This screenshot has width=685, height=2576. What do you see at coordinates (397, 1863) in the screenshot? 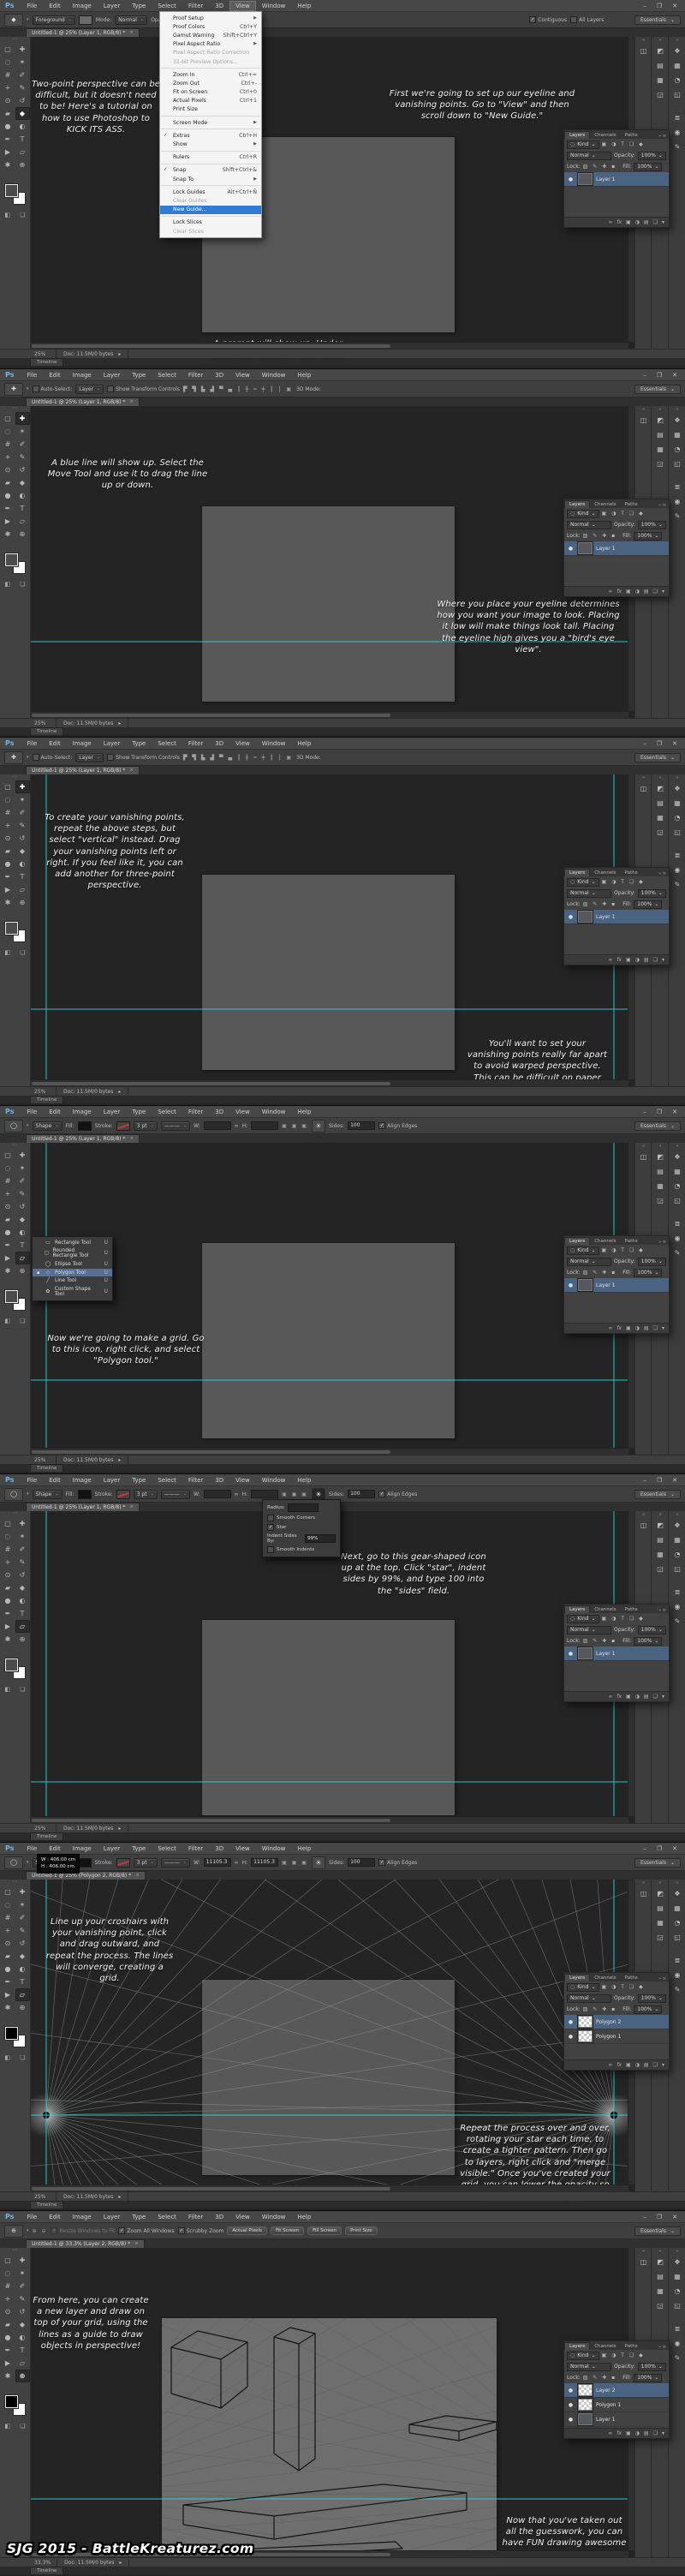
I see `align-edges-checkbox: ✓ Align Edges` at bounding box center [397, 1863].